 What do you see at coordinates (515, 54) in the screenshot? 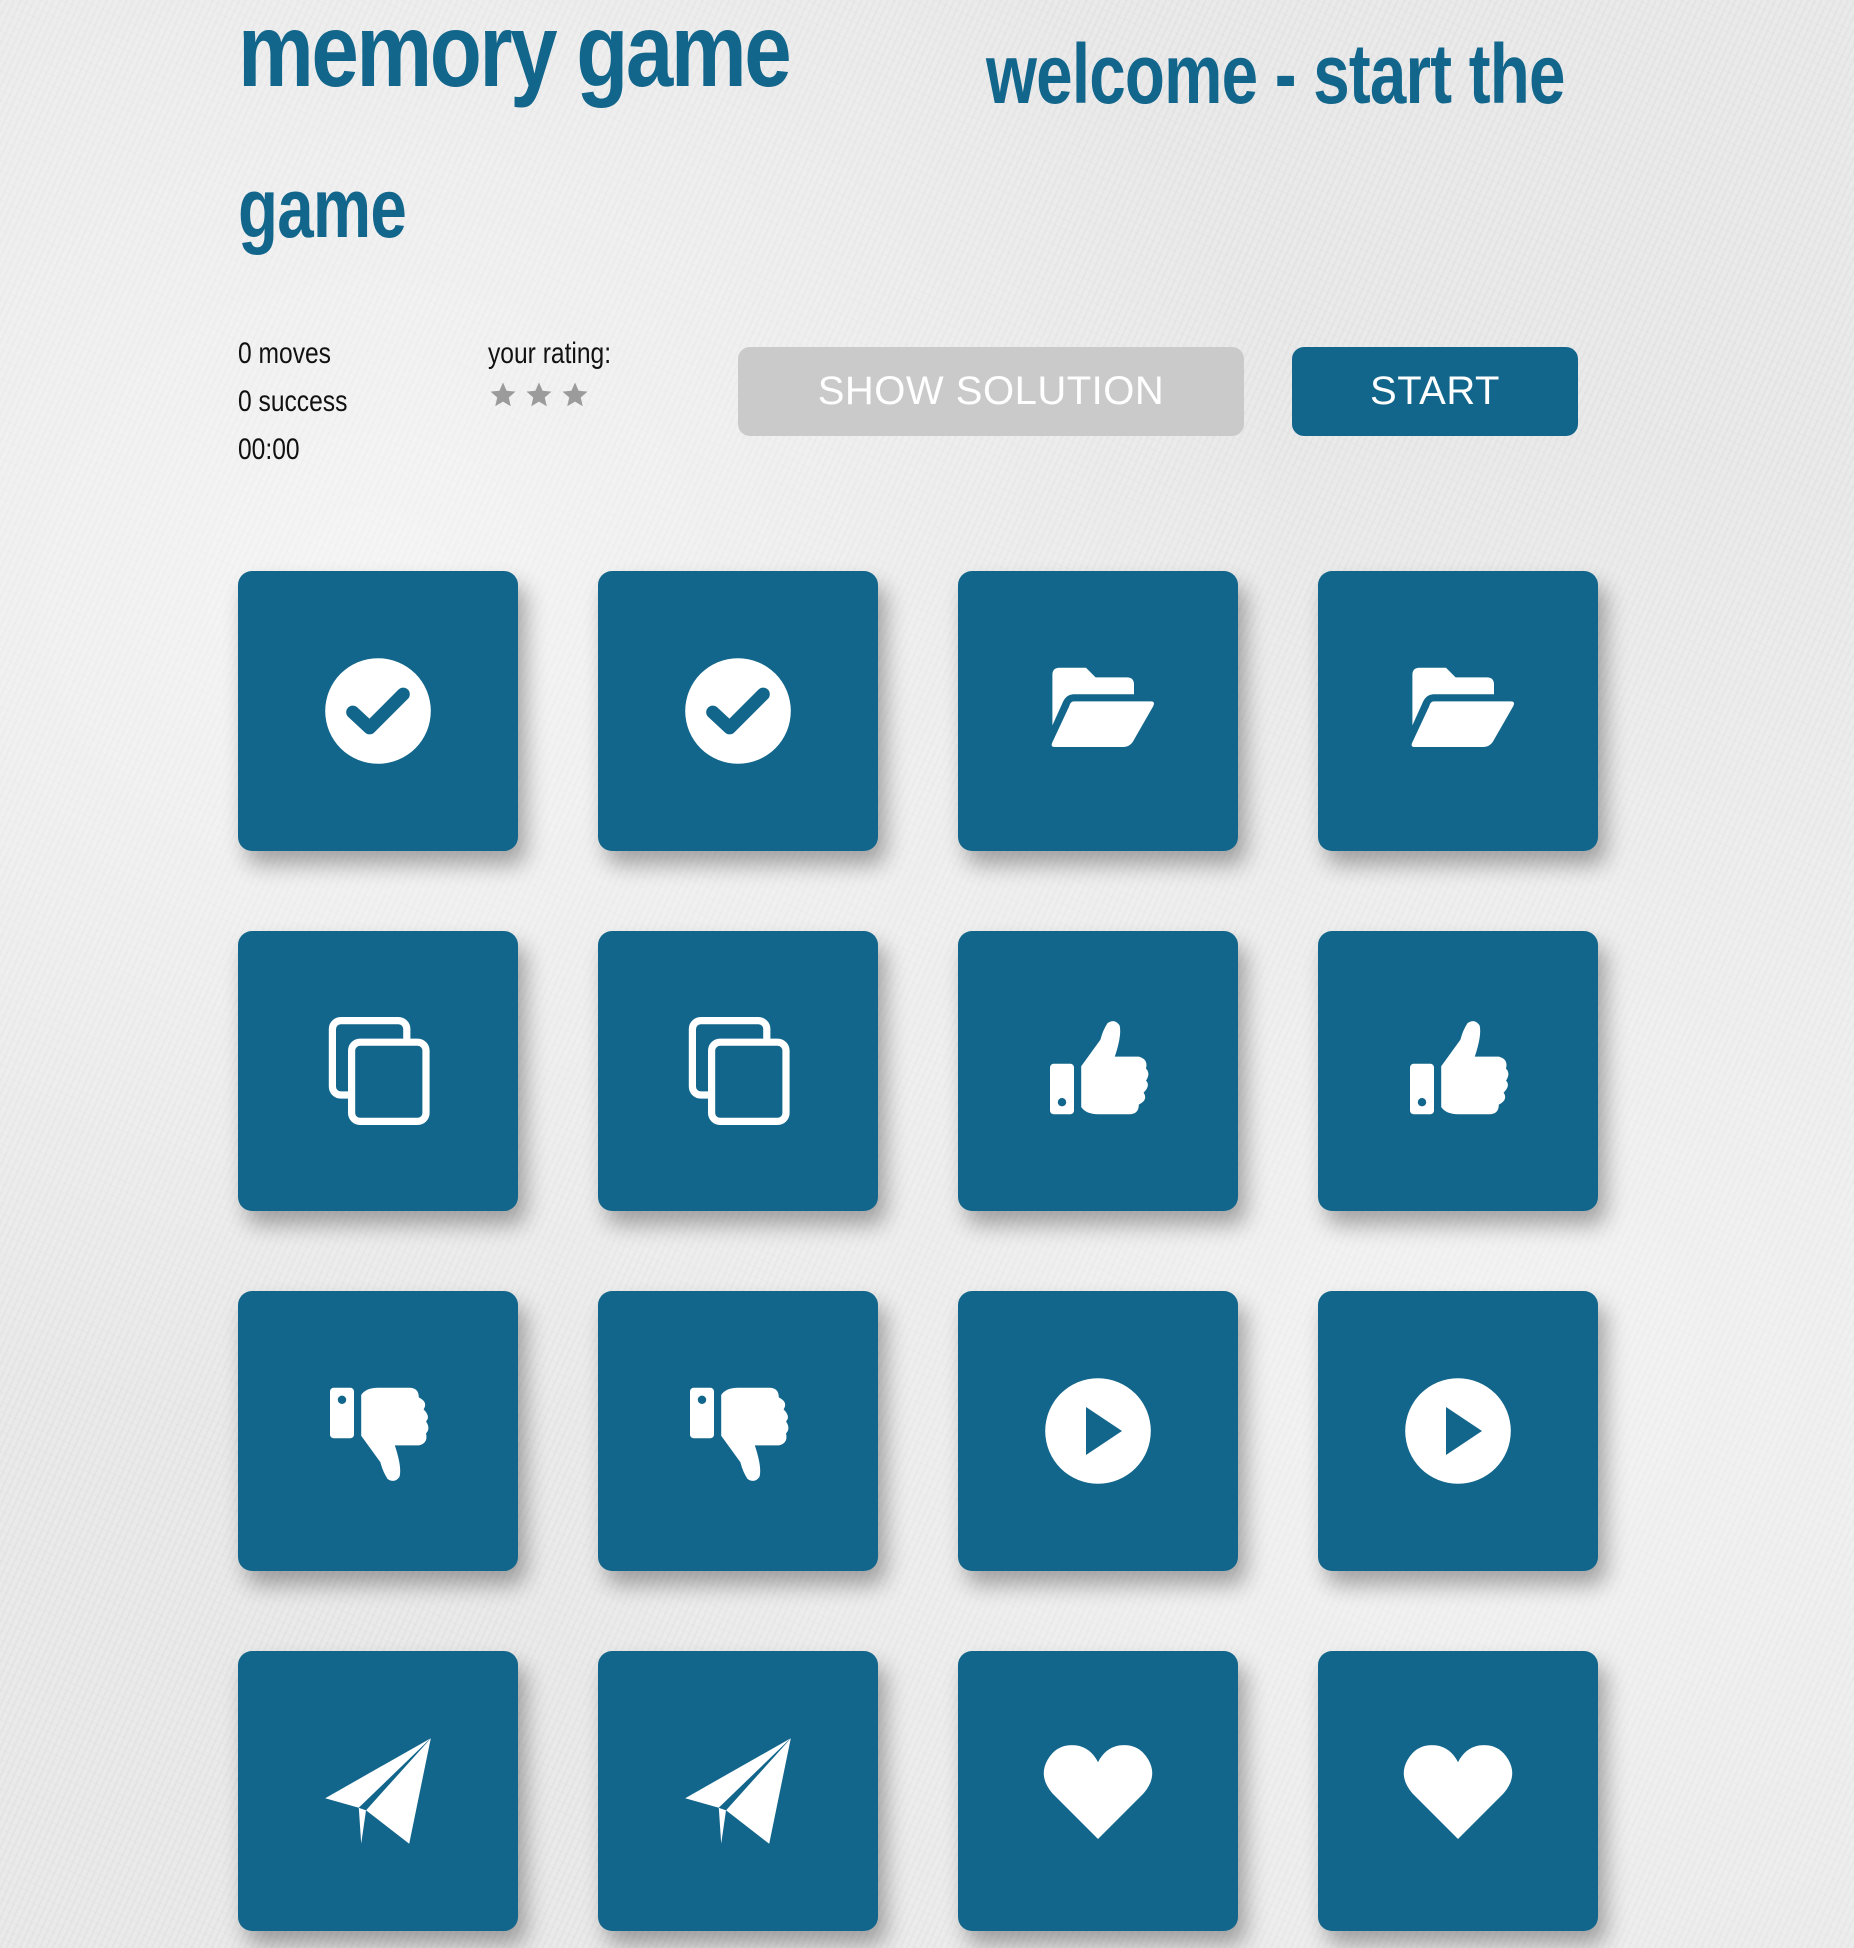
I see `page-title: memory game` at bounding box center [515, 54].